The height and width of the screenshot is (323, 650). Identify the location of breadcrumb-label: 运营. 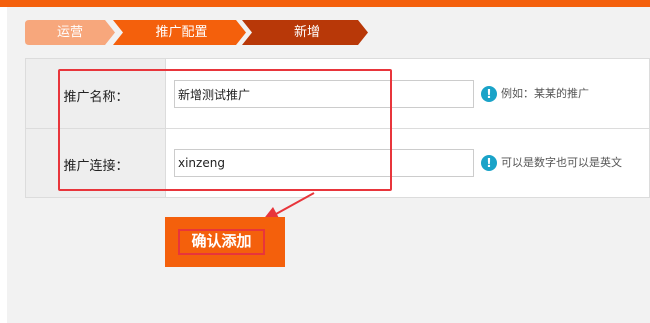
(69, 32).